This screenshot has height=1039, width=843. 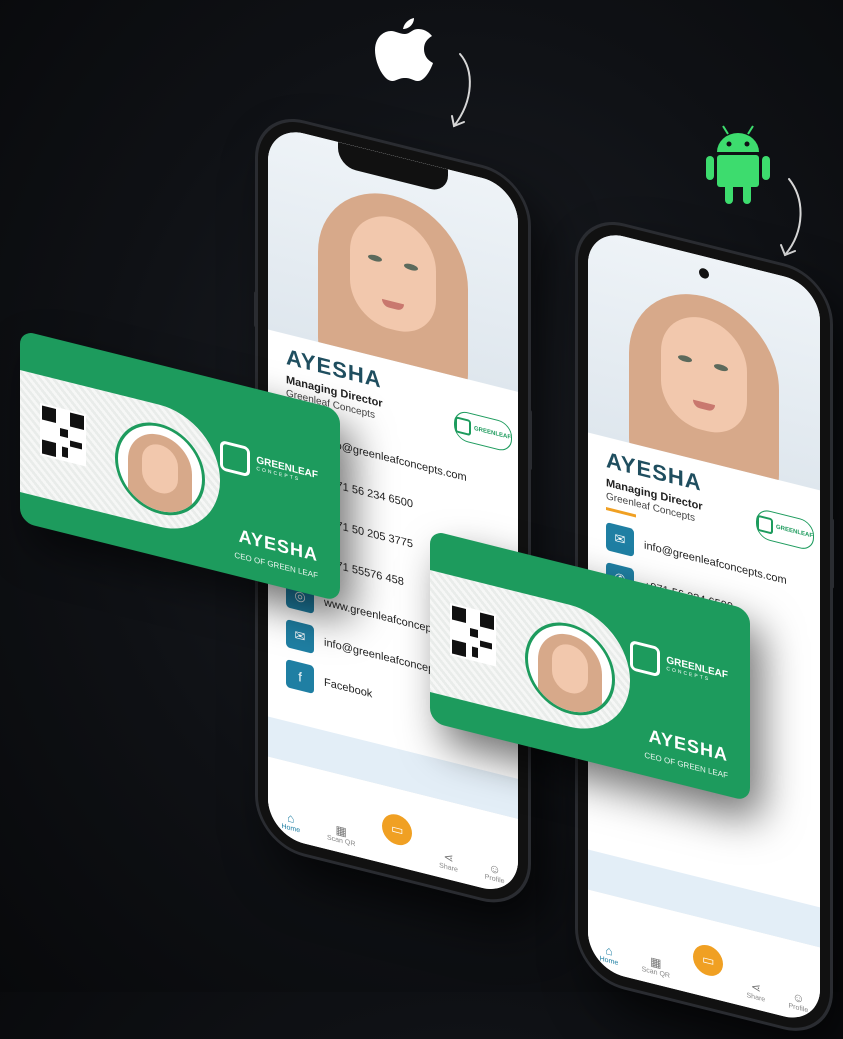 What do you see at coordinates (404, 49) in the screenshot?
I see `apple-icon` at bounding box center [404, 49].